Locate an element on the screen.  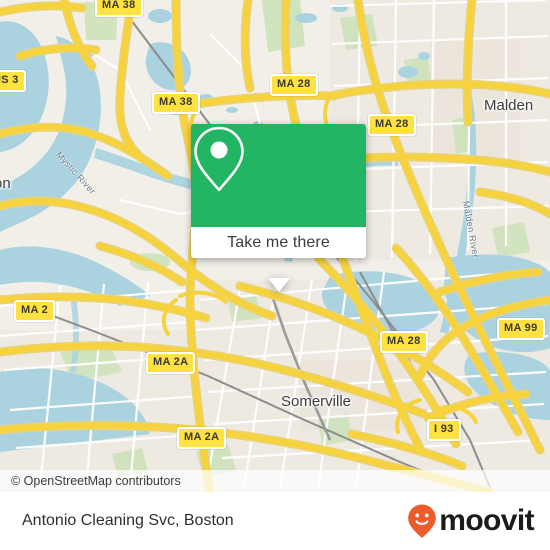
moovit-branding: moovit is located at coordinates (478, 521).